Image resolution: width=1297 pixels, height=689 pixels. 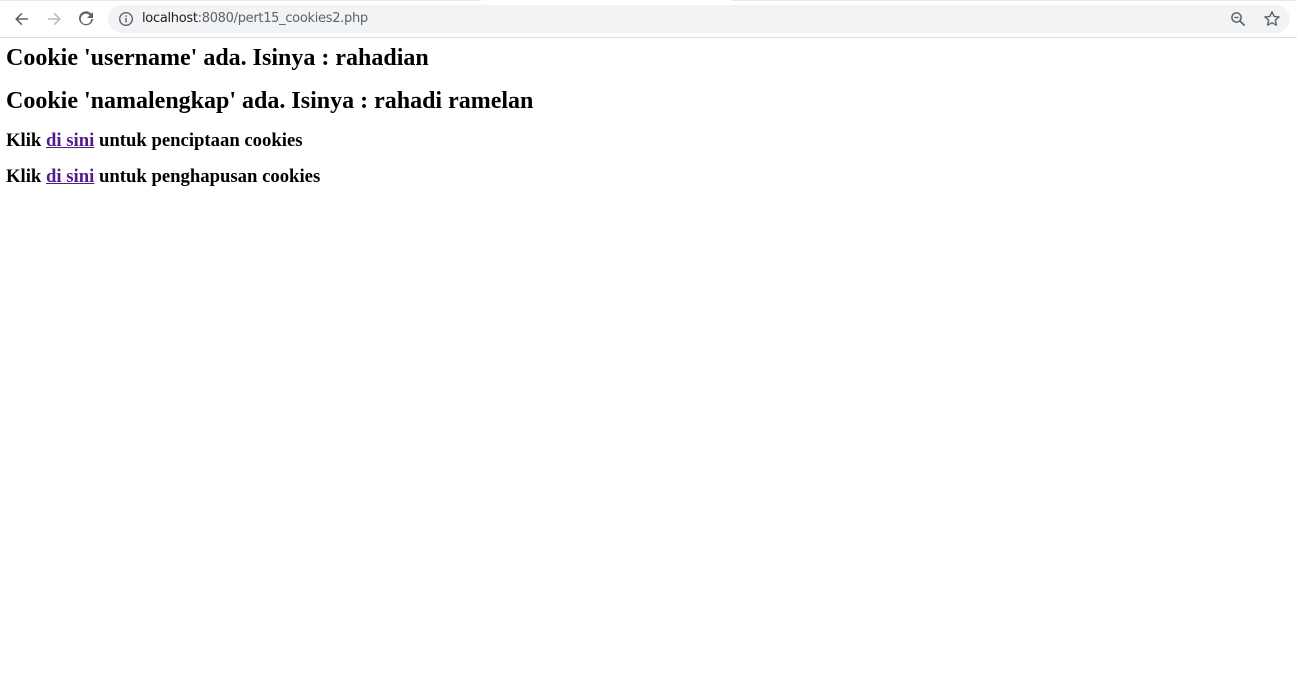 What do you see at coordinates (1238, 19) in the screenshot?
I see `zoom-icon` at bounding box center [1238, 19].